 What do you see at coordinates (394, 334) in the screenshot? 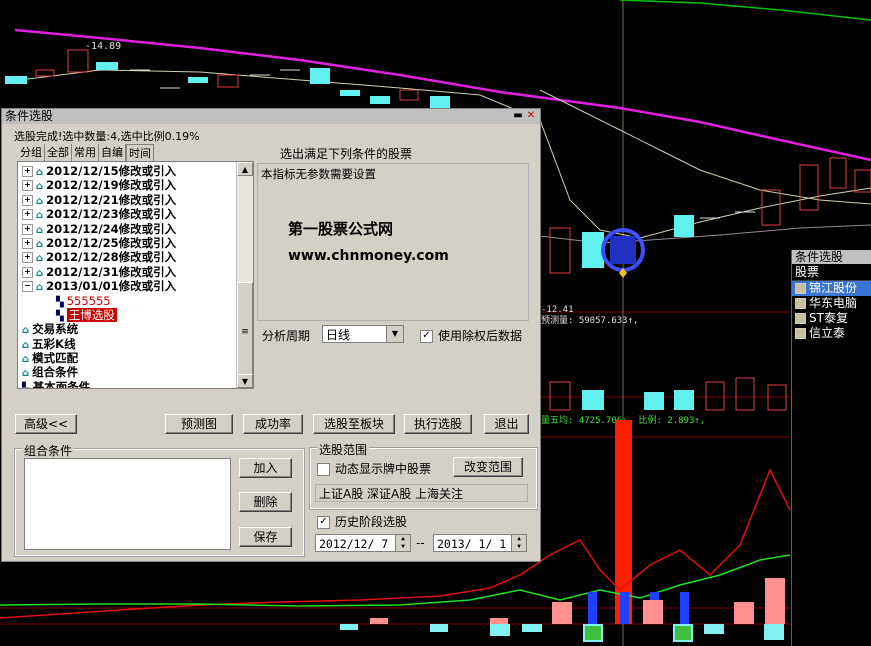
I see `chevron-down-icon: ▼` at bounding box center [394, 334].